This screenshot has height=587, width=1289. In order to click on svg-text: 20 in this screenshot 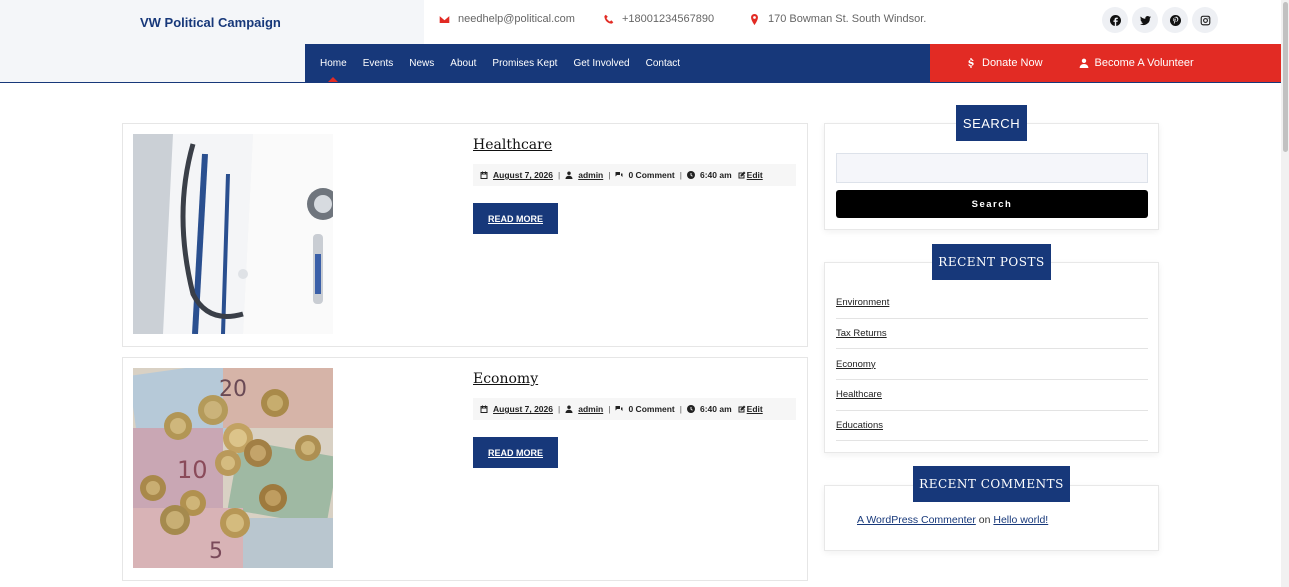, I will do `click(233, 389)`.